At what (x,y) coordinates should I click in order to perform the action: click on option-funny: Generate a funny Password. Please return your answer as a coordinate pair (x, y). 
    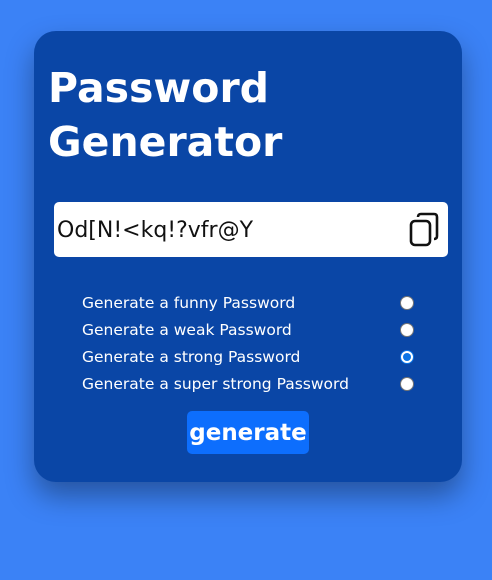
    Looking at the image, I should click on (252, 303).